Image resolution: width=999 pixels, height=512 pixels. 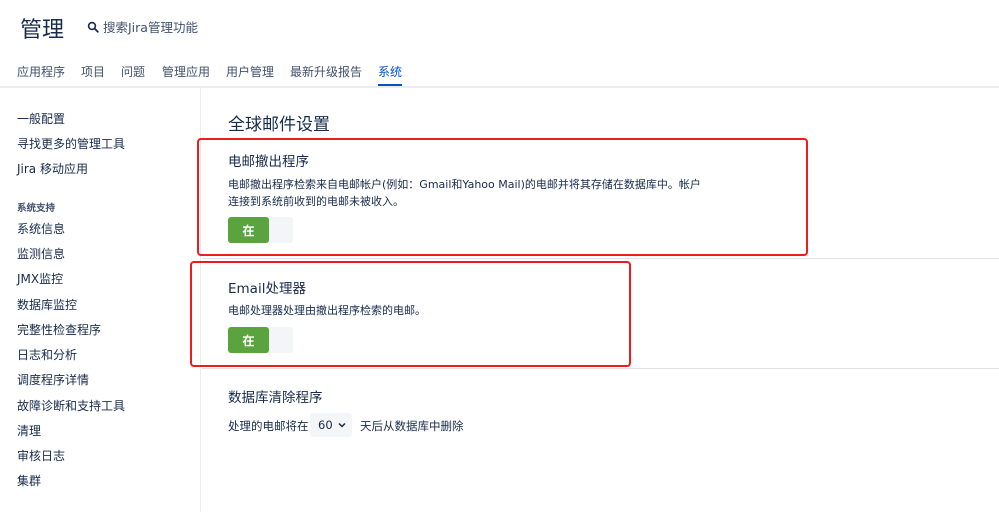 What do you see at coordinates (499, 26) in the screenshot?
I see `page-header: 管理 搜索Jira管理功能` at bounding box center [499, 26].